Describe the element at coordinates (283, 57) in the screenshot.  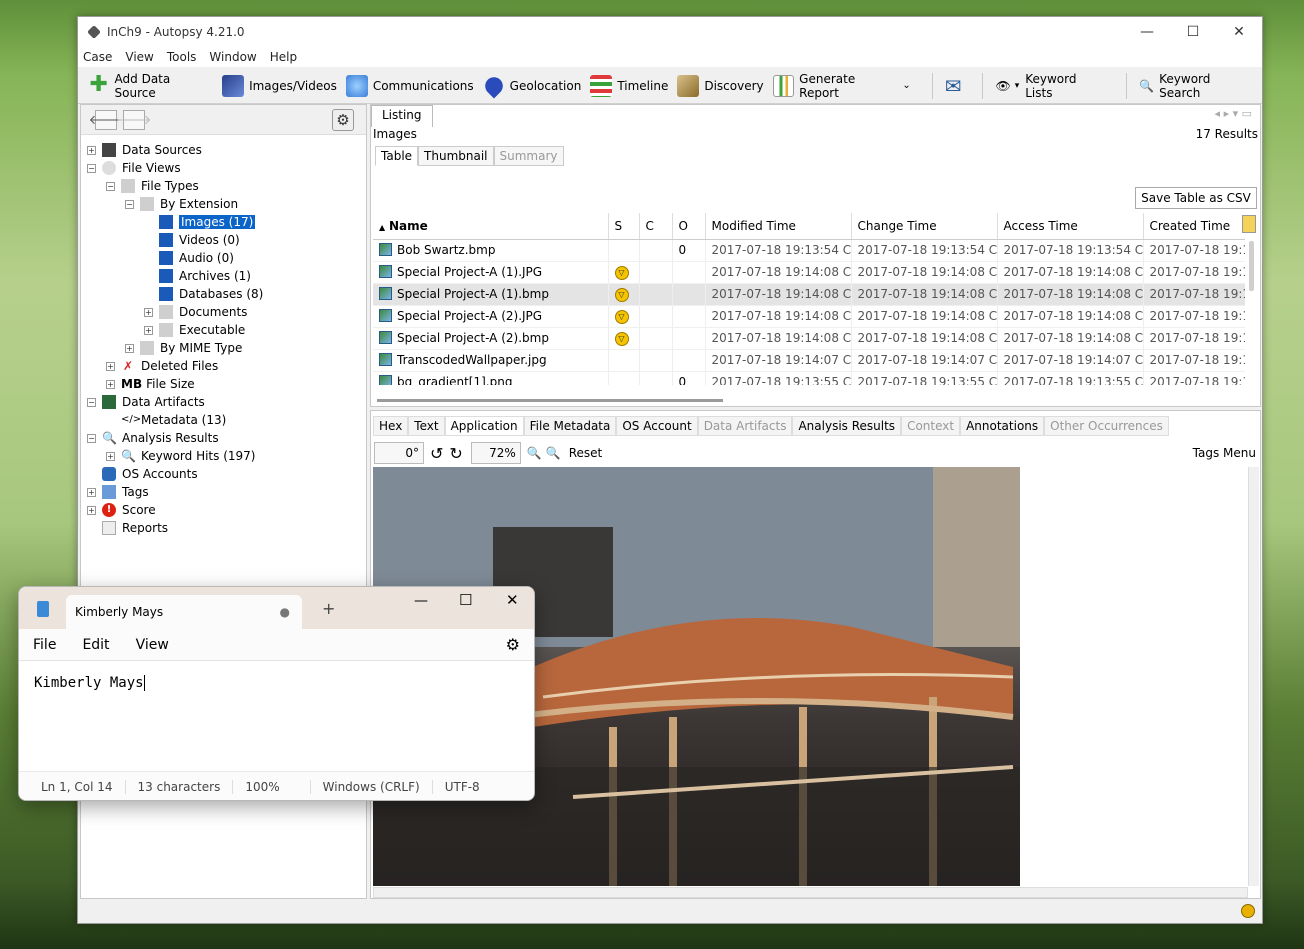
I see `menu-help: Help` at that location.